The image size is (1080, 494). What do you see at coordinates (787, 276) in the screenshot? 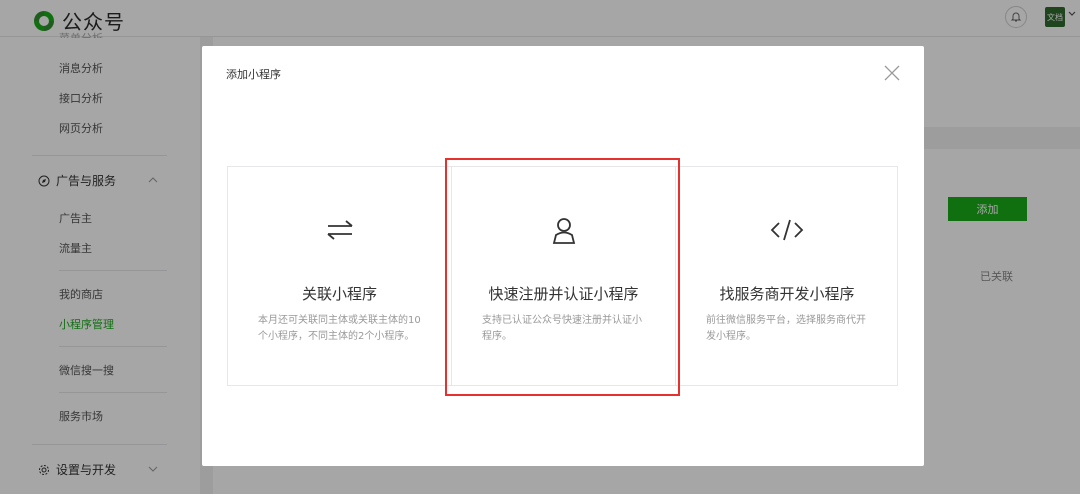
I see `option-find-developer: 找服务商开发小程序 前往微信服务平台，选择服务商代开发小程序。` at bounding box center [787, 276].